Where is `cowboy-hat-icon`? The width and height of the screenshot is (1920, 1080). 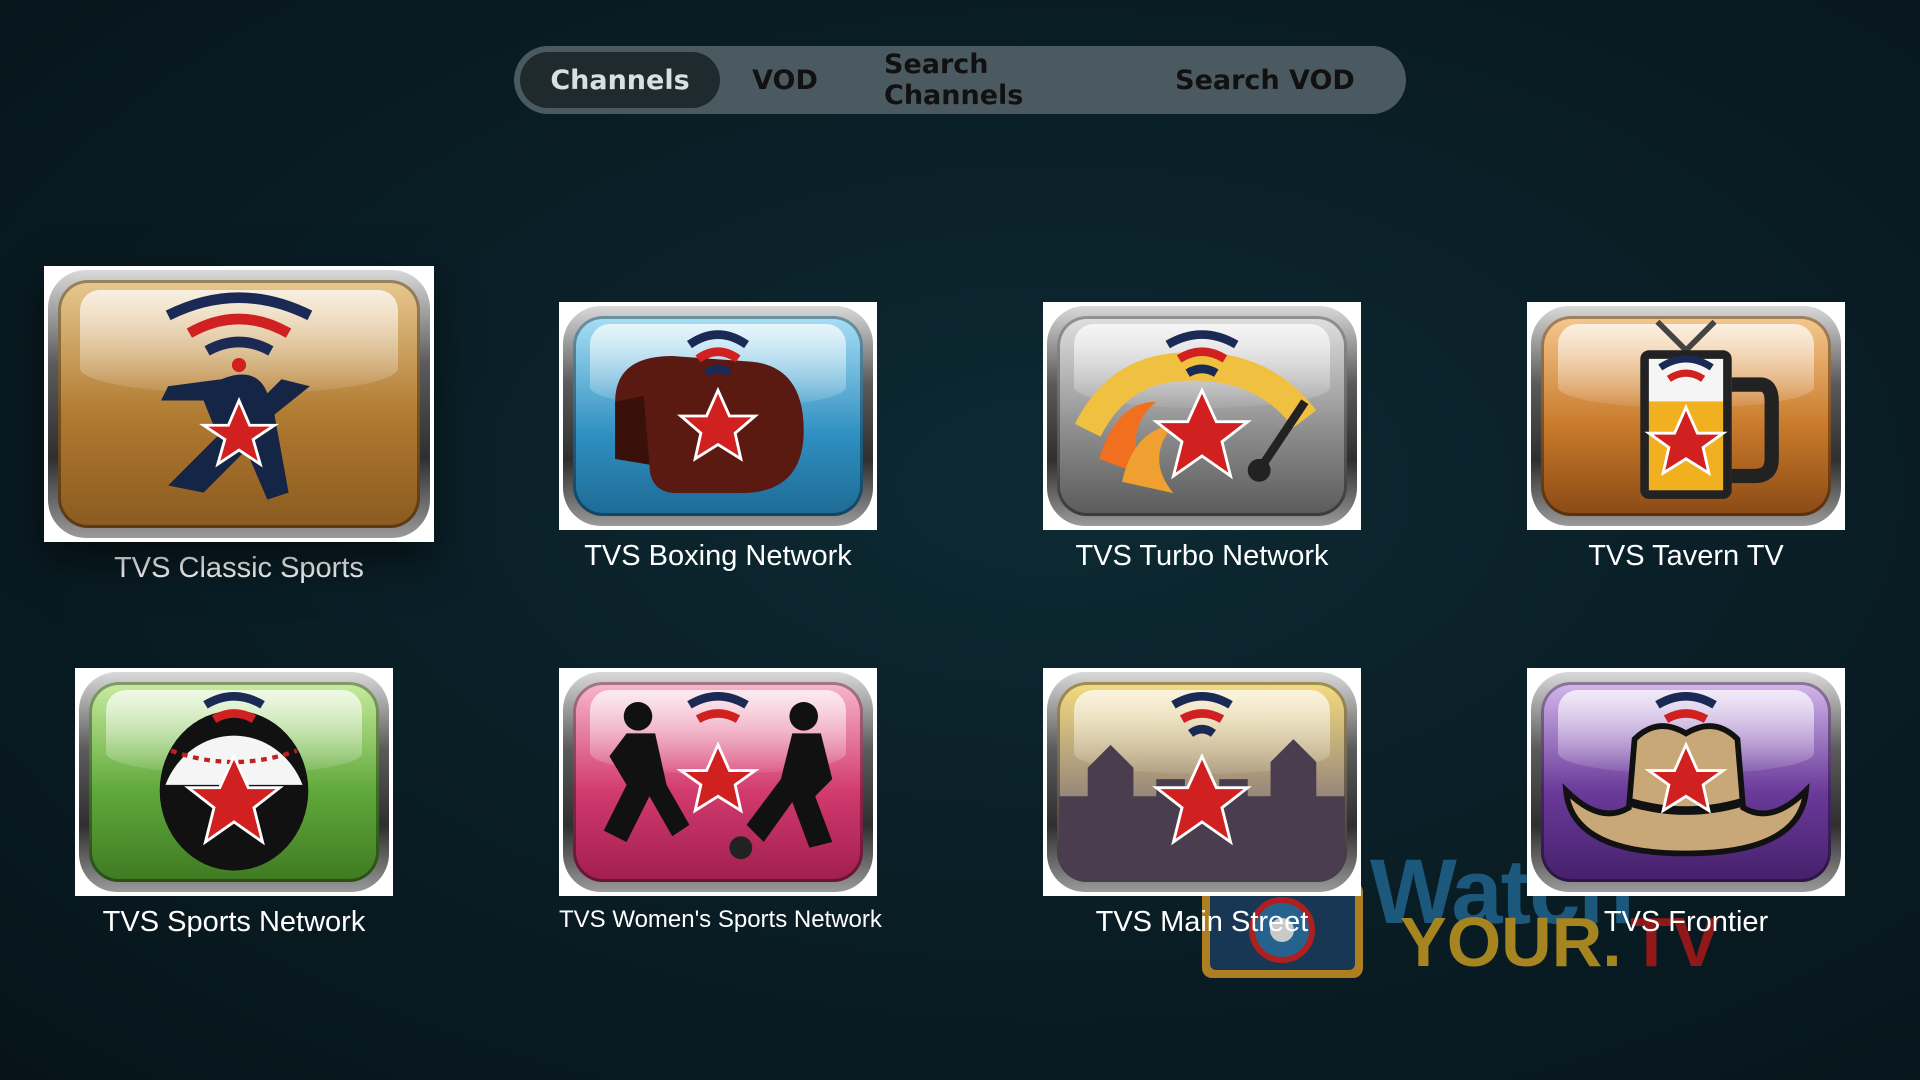 cowboy-hat-icon is located at coordinates (1686, 782).